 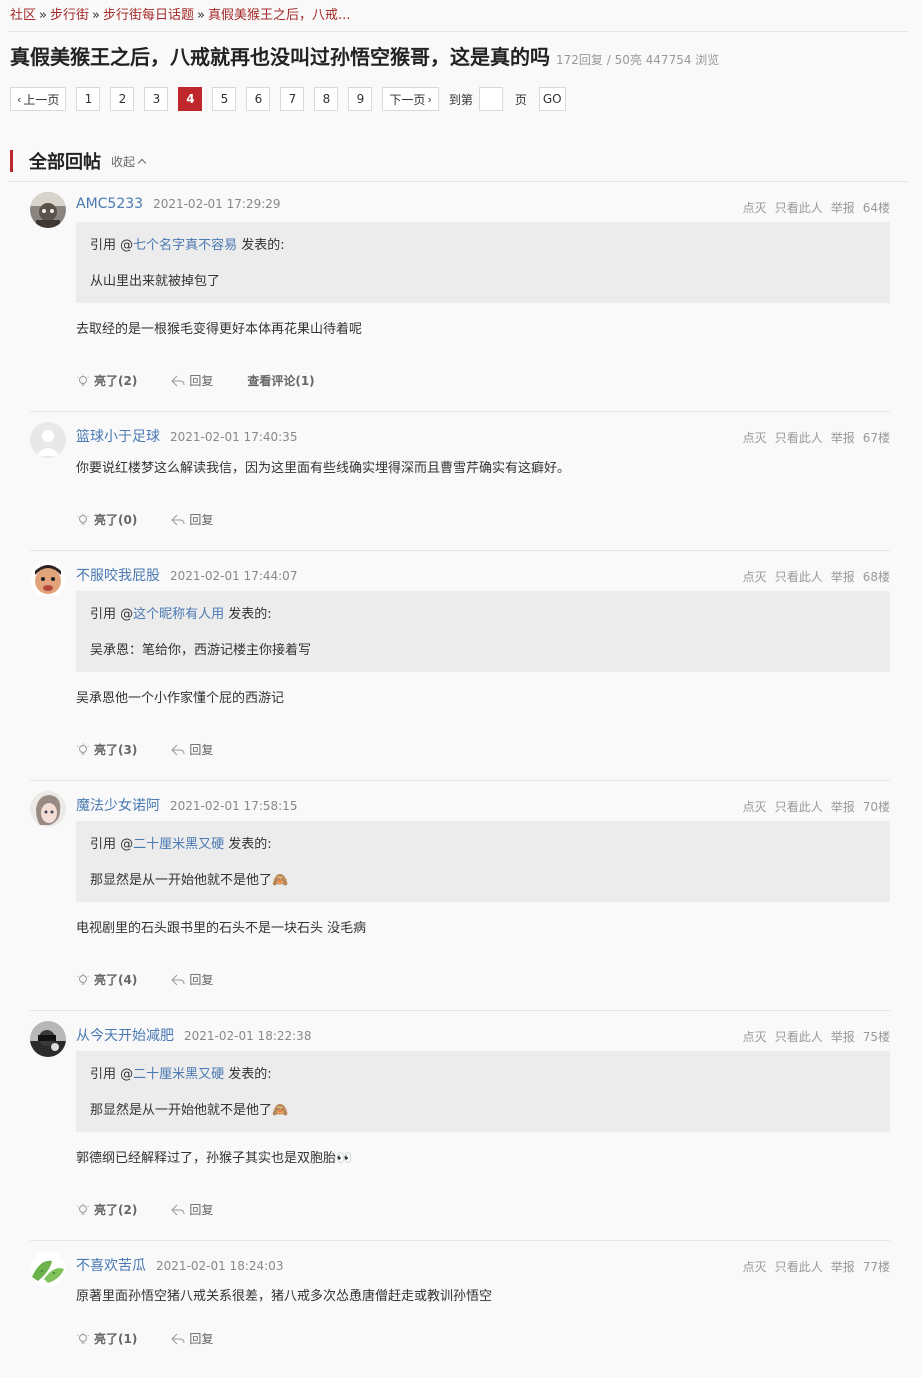 What do you see at coordinates (111, 1266) in the screenshot?
I see `username: 不喜欢苦瓜` at bounding box center [111, 1266].